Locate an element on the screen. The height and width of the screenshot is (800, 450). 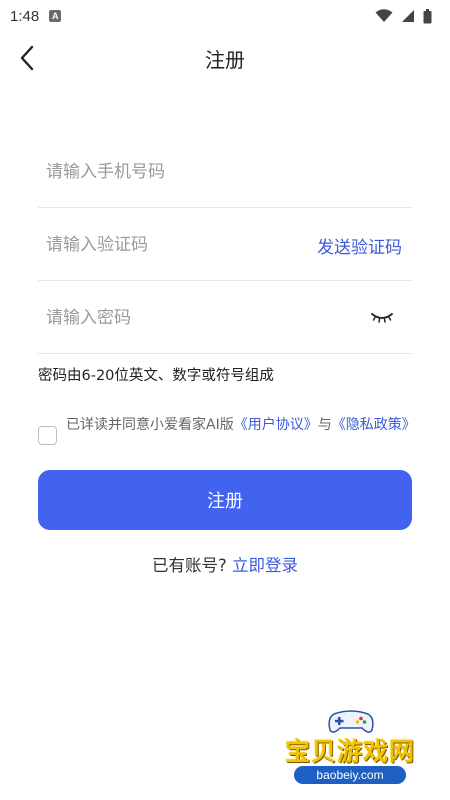
verification-code-row: 发送验证码 is located at coordinates (225, 245).